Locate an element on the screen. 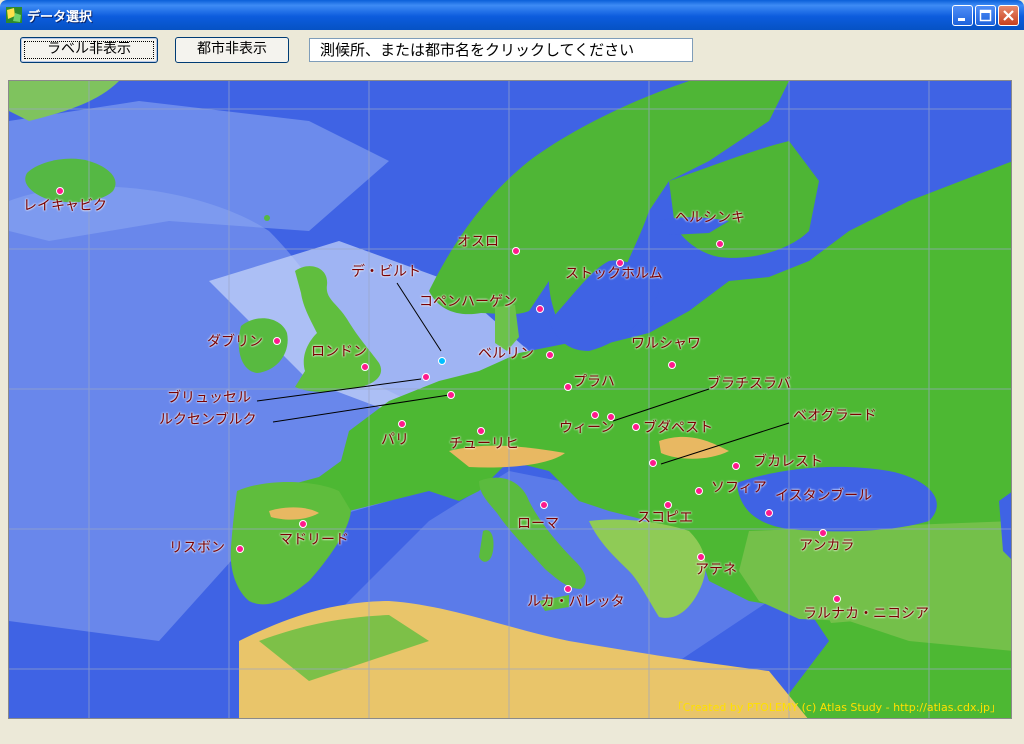  city-label: アンカラ is located at coordinates (826, 545).